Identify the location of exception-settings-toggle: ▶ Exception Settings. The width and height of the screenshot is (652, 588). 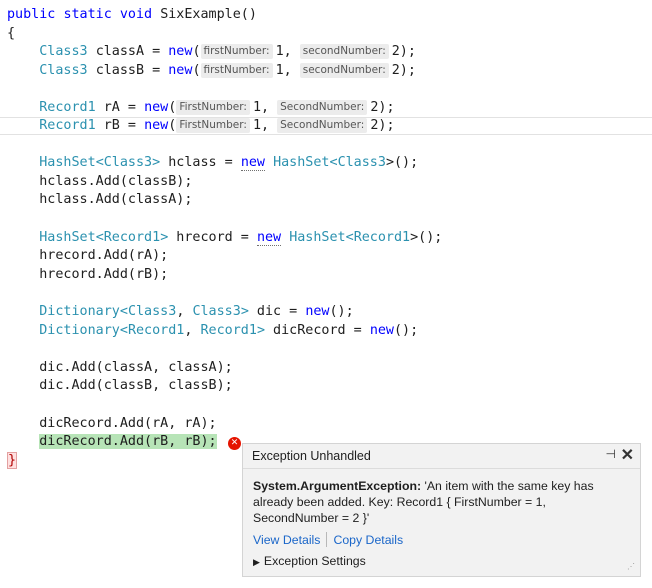
(309, 561).